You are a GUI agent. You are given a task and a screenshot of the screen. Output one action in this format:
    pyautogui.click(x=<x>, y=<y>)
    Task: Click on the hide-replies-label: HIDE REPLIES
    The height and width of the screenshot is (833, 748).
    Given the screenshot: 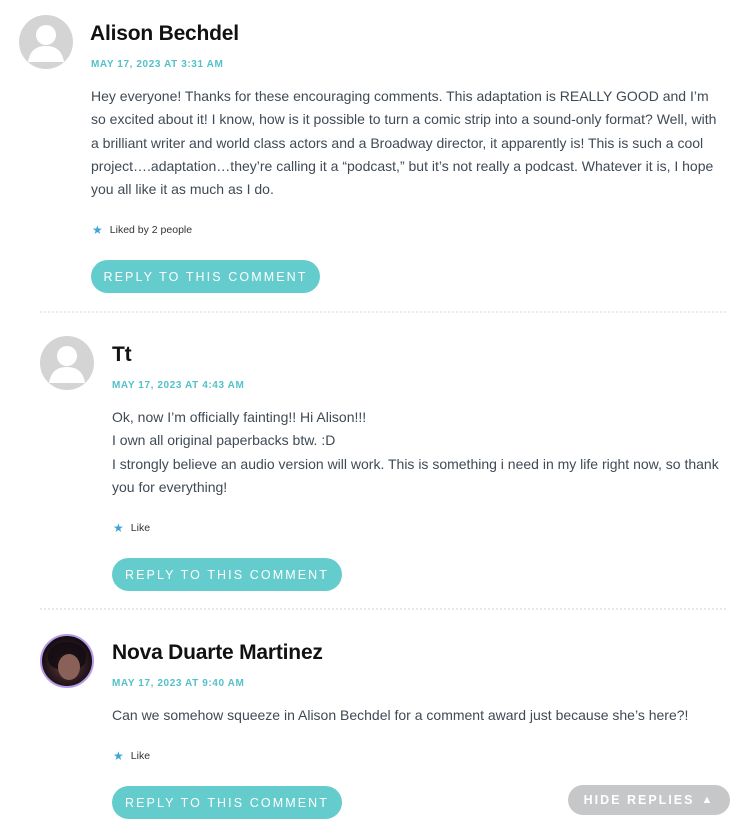 What is the action you would take?
    pyautogui.click(x=639, y=800)
    